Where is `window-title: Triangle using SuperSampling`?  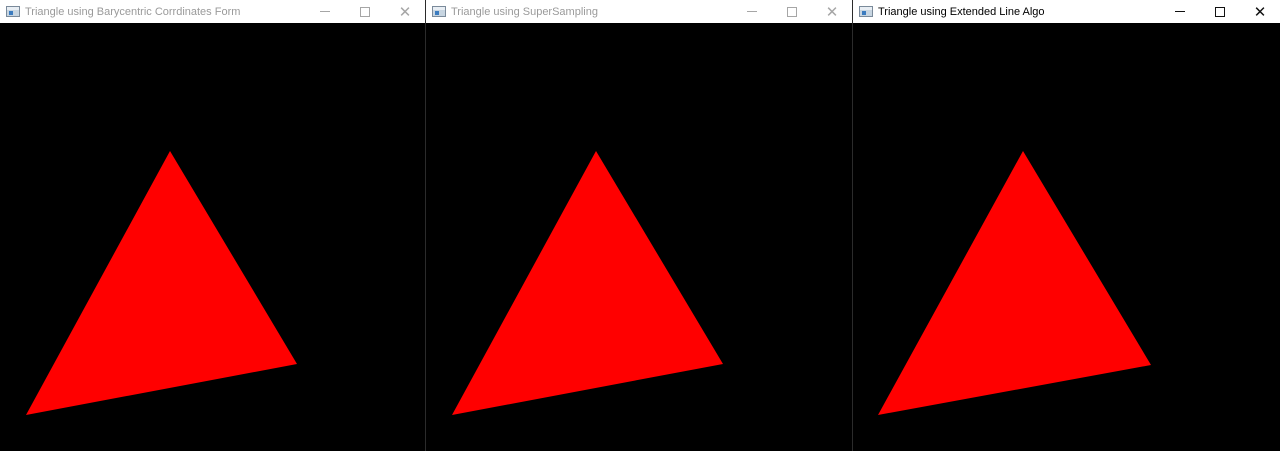
window-title: Triangle using SuperSampling is located at coordinates (524, 11).